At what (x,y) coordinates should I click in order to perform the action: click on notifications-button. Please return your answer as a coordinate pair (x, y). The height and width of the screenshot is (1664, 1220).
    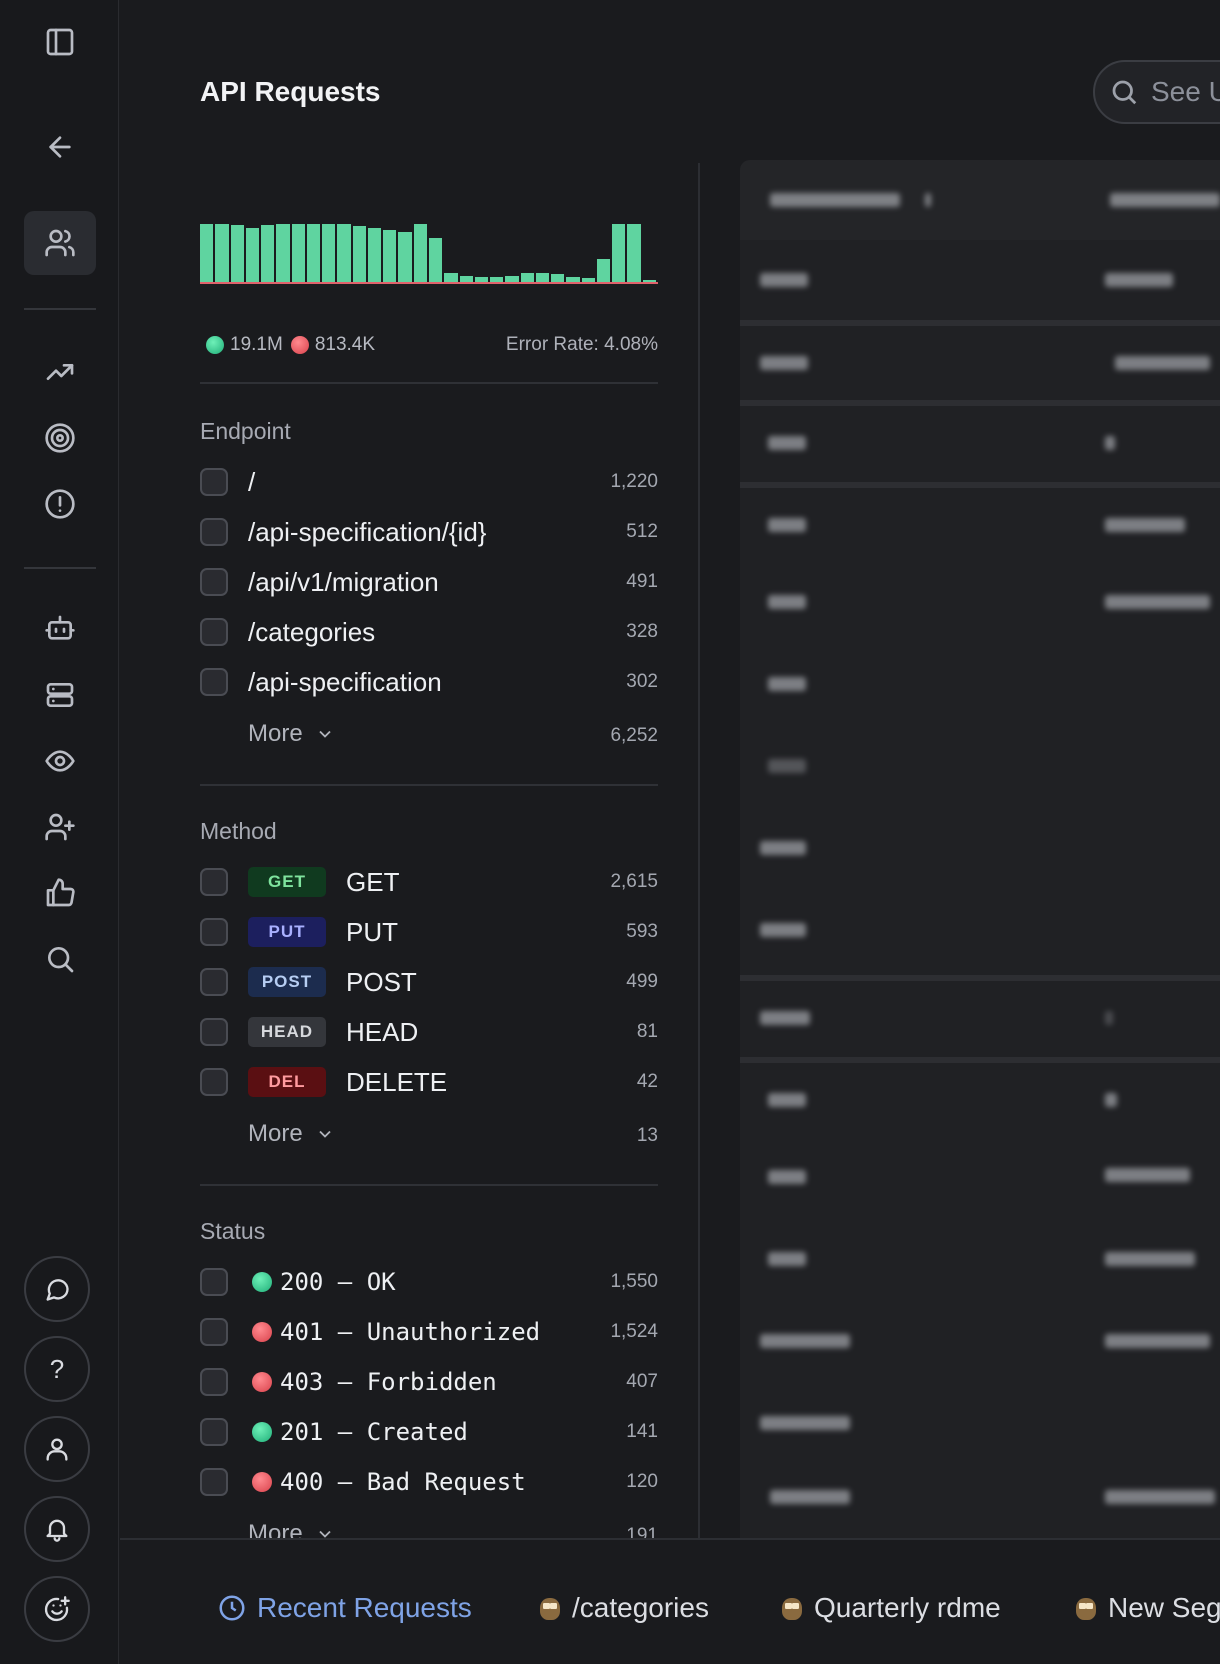
    Looking at the image, I should click on (57, 1529).